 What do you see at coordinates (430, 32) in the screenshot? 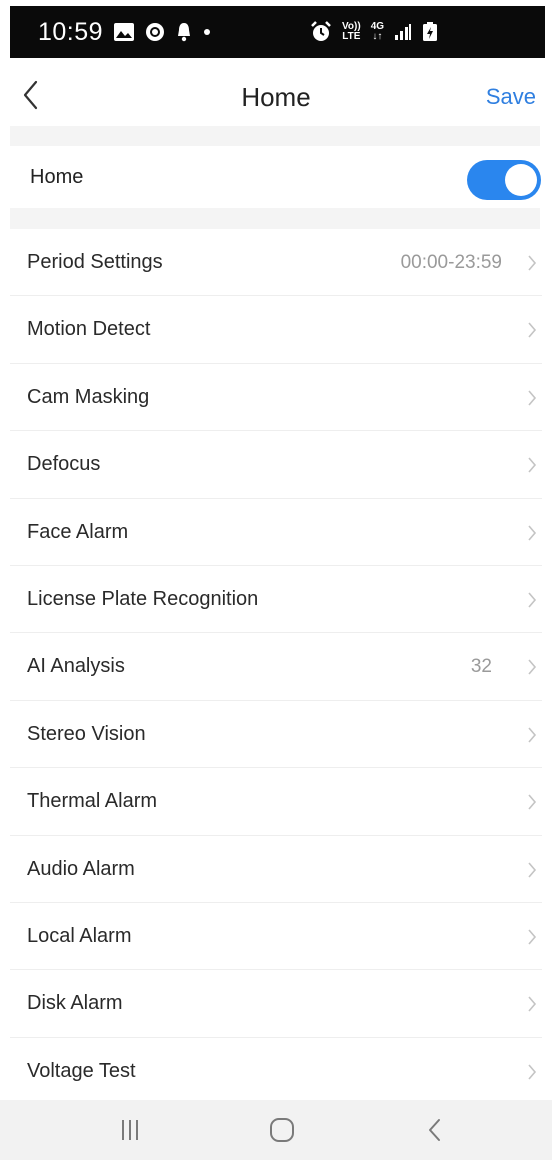
I see `battery-charging-icon` at bounding box center [430, 32].